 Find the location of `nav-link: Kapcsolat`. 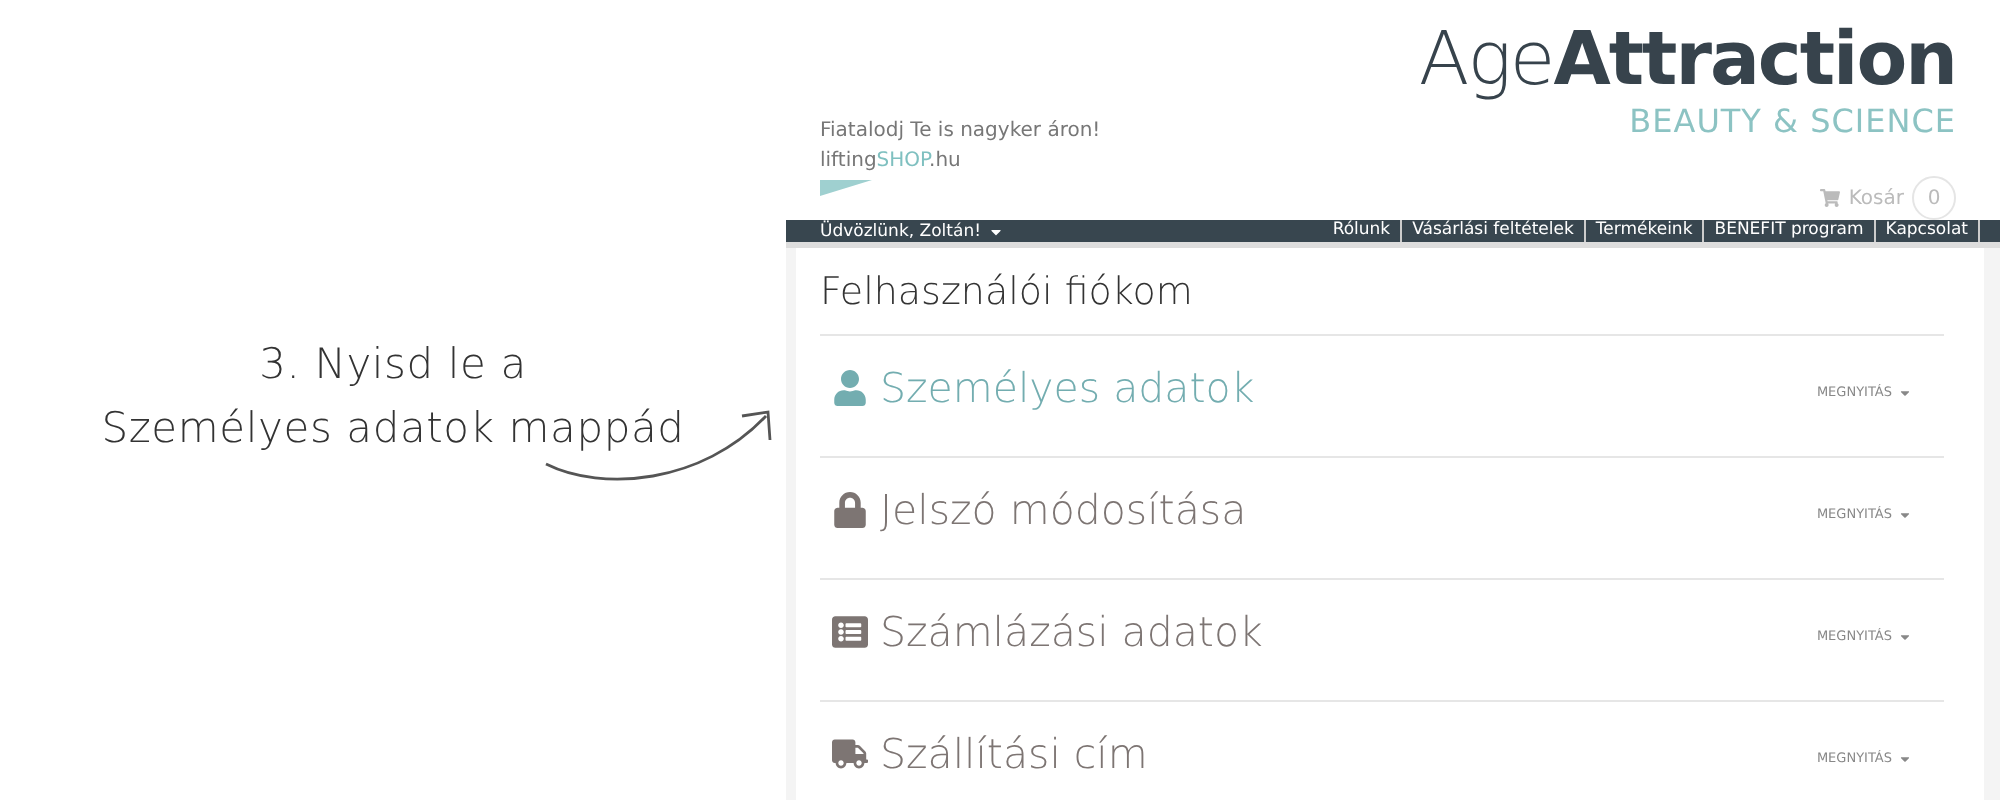

nav-link: Kapcsolat is located at coordinates (1927, 231).